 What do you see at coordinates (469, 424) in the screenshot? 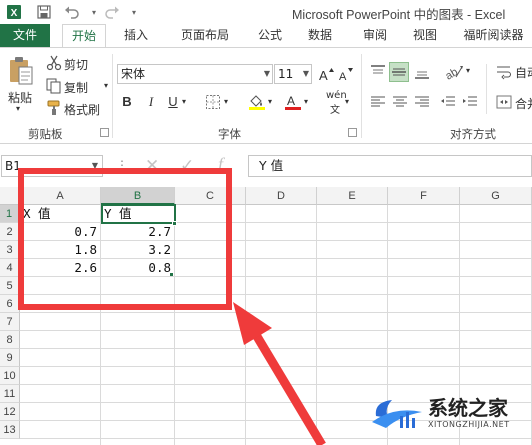
I see `watermark-url: XITONGZHIJIA.NET` at bounding box center [469, 424].